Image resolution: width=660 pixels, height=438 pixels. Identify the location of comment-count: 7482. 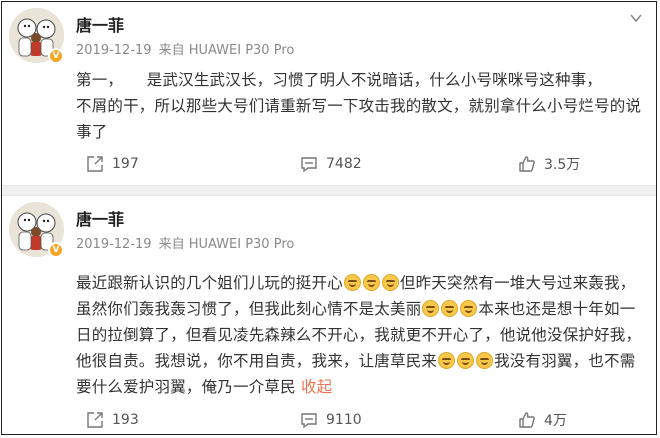
(344, 164).